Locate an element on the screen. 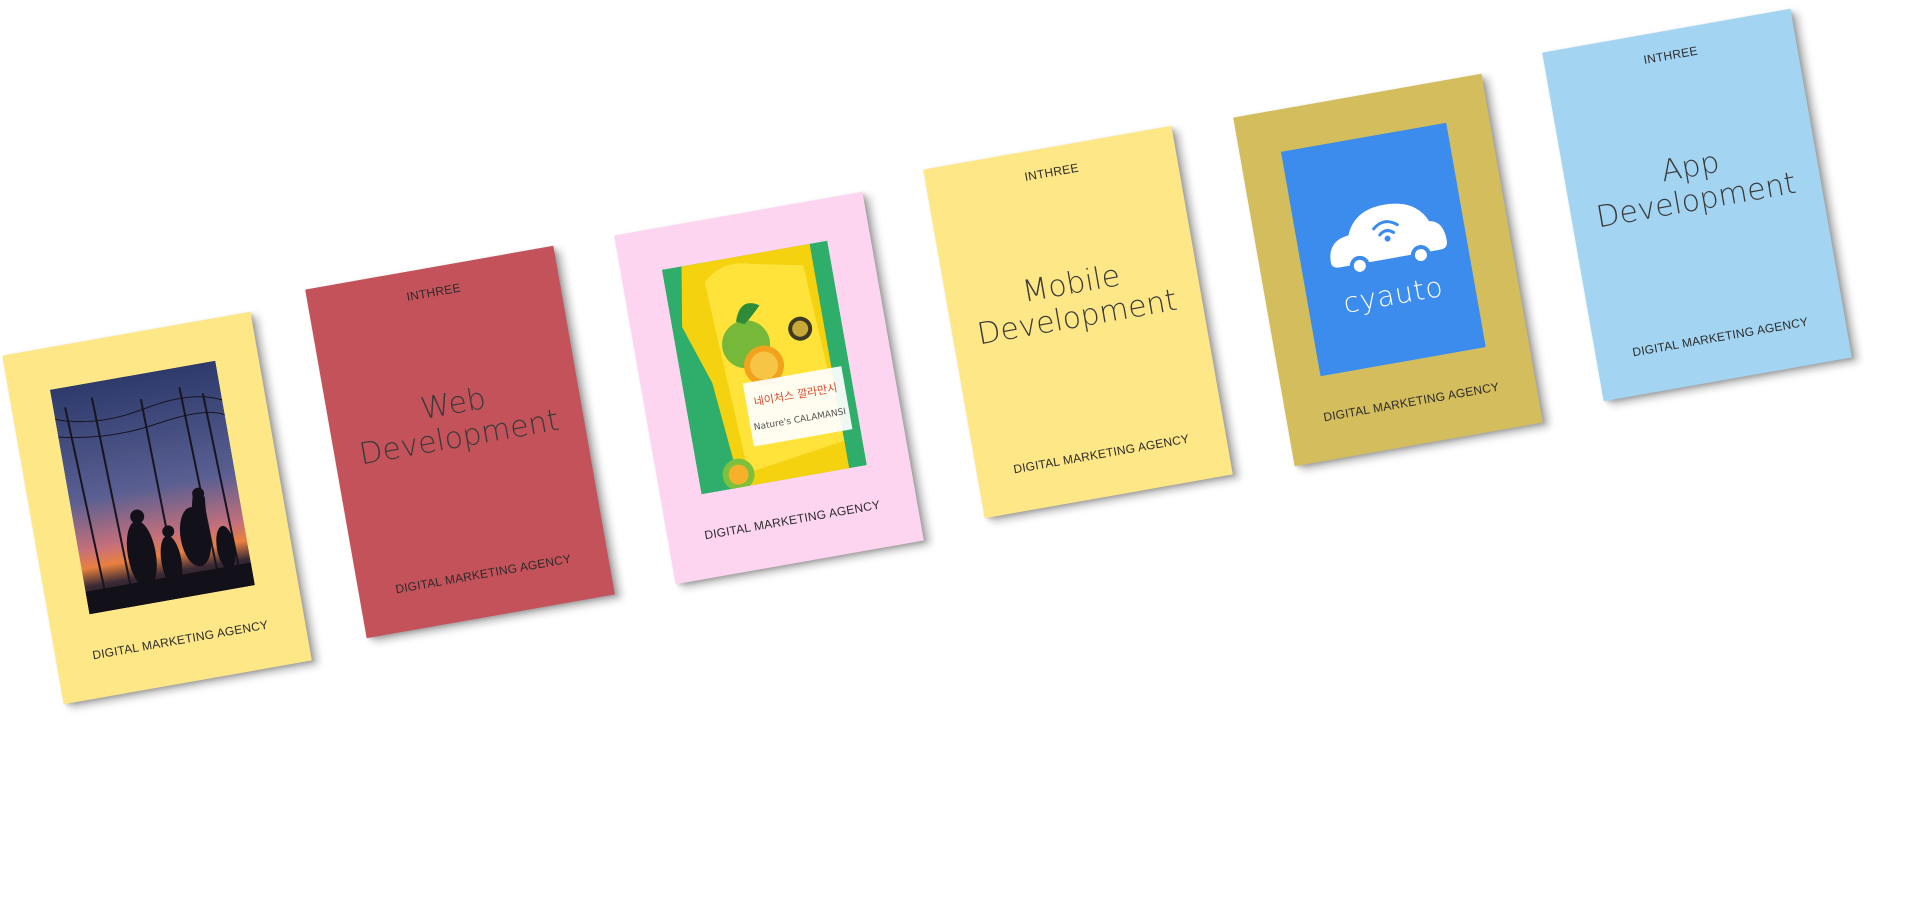 The width and height of the screenshot is (1920, 910). portfolio-card-sunset: DIGITAL MARKETING AGENCY is located at coordinates (157, 508).